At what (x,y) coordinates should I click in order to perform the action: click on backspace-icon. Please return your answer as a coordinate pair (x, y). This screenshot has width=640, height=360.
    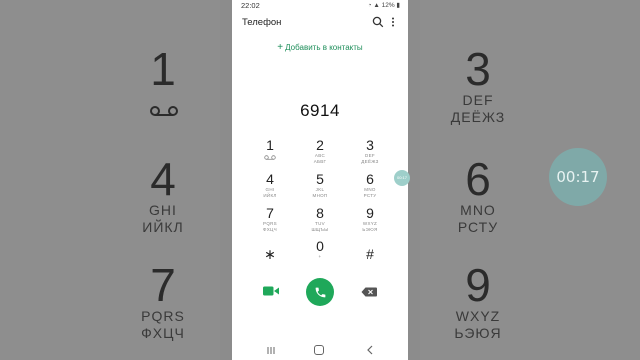
    Looking at the image, I should click on (369, 292).